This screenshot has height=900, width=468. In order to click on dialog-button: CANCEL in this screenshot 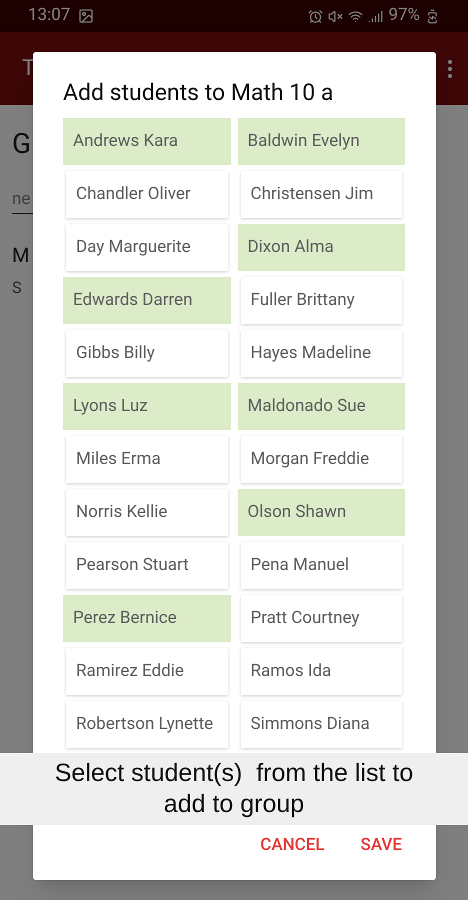, I will do `click(292, 845)`.